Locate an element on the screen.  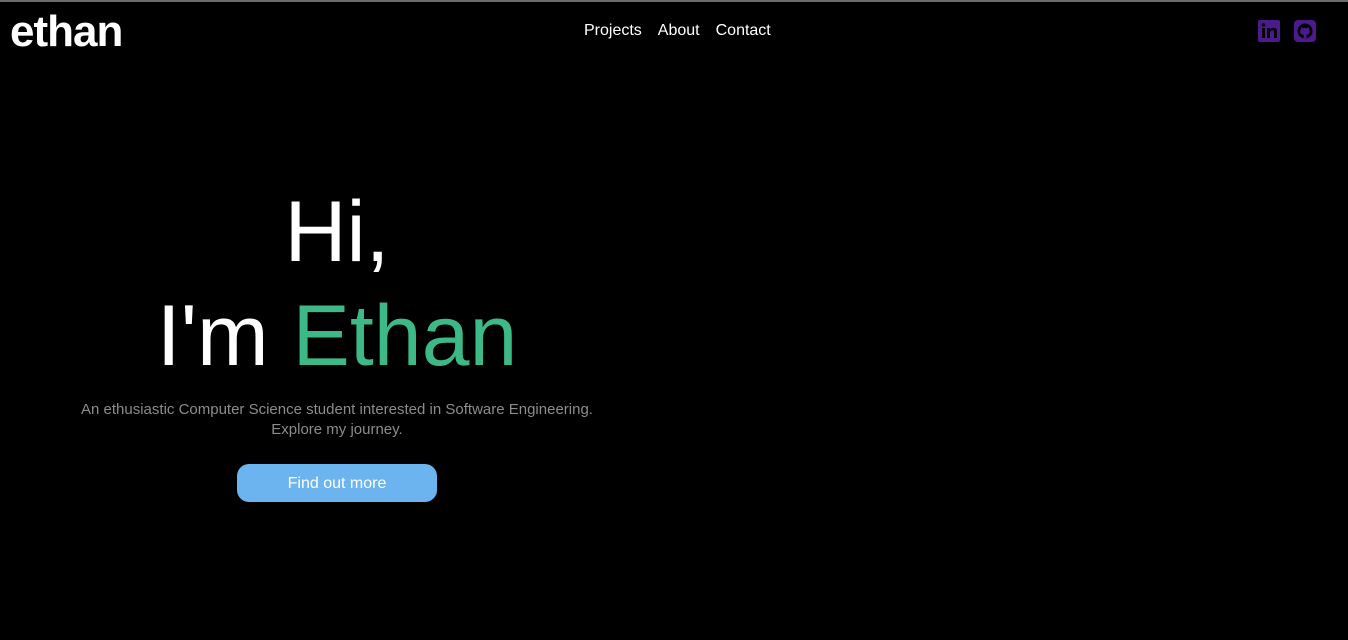
site-logo: ethan is located at coordinates (66, 32).